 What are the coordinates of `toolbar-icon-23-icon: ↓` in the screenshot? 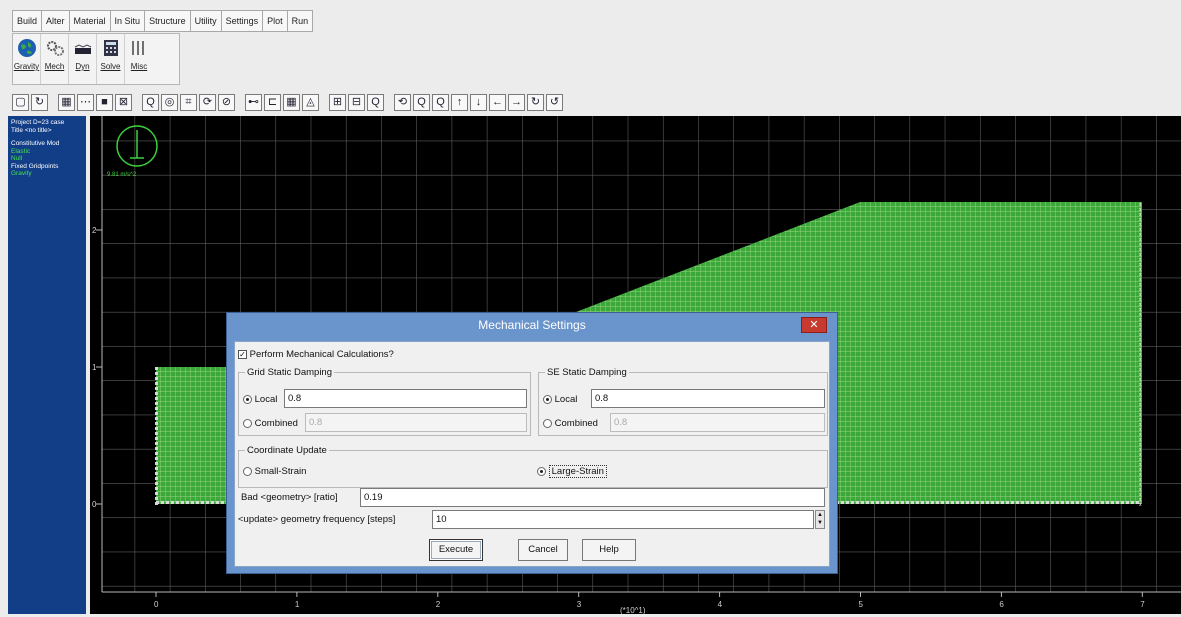 It's located at (478, 102).